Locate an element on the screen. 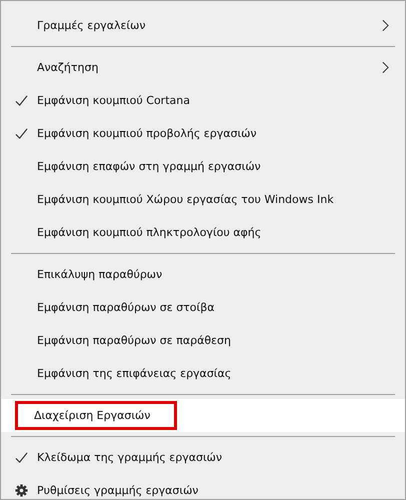 The image size is (406, 500). menu-item-label: Εμφάνιση επαφών στη γραμμή εργασιών is located at coordinates (149, 166).